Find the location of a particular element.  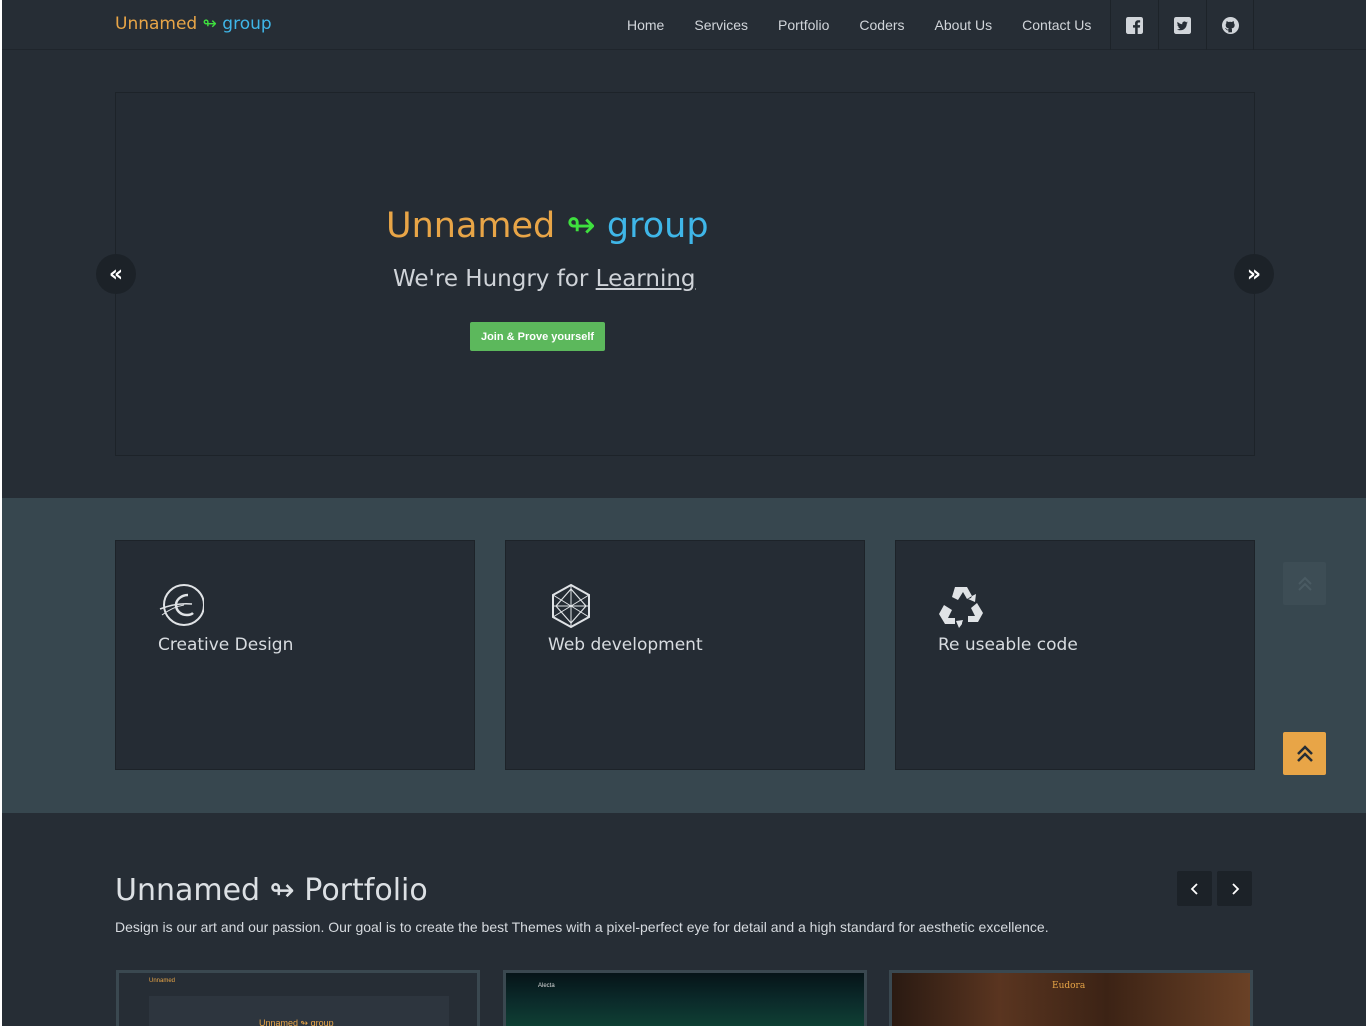

thumb-caption: Alecta is located at coordinates (546, 986).